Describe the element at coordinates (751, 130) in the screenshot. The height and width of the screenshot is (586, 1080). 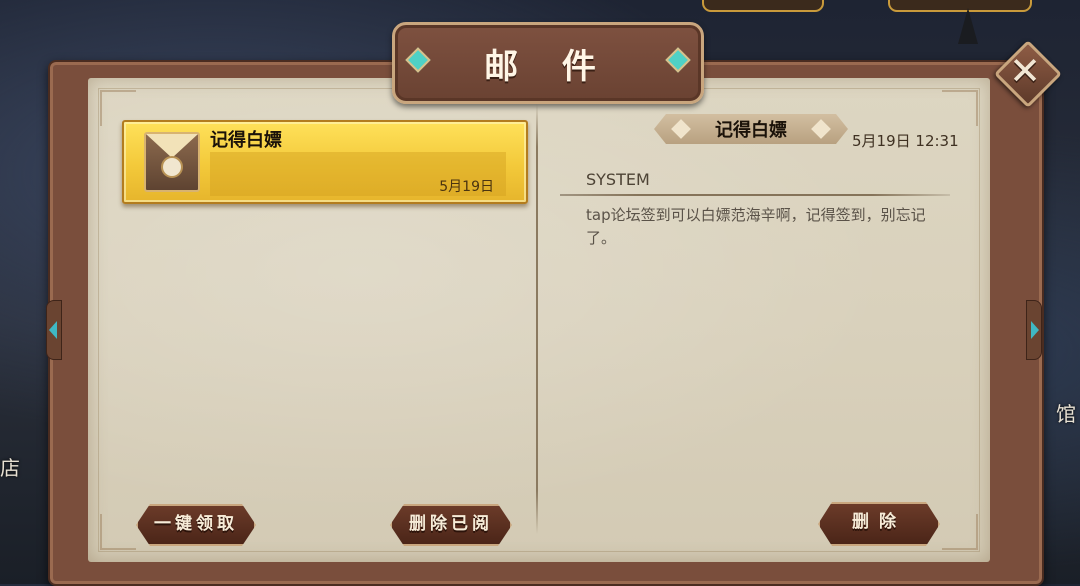
I see `detail-subject: 记得白嫖` at that location.